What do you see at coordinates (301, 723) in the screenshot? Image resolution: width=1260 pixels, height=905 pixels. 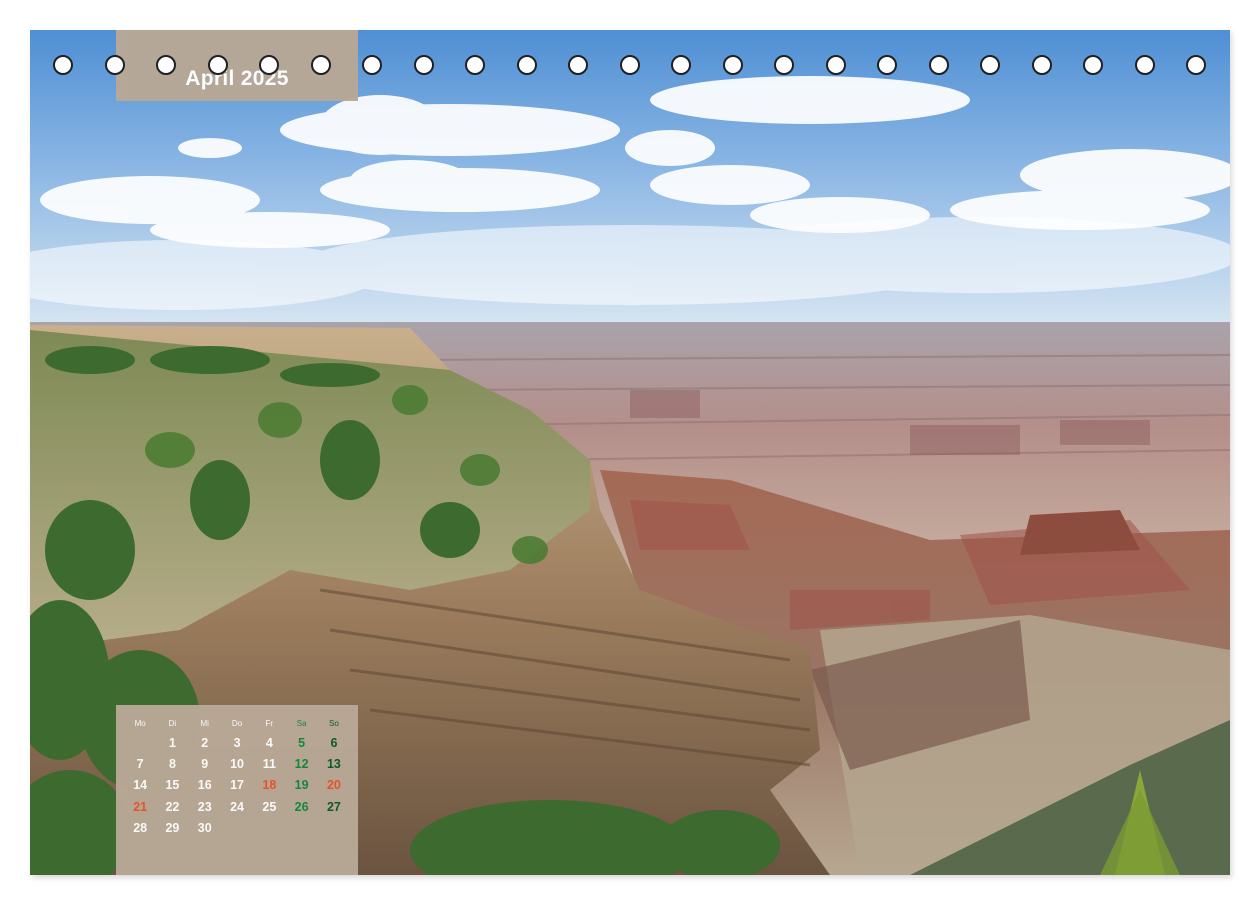 I see `weekday-header-saturday: Sa` at bounding box center [301, 723].